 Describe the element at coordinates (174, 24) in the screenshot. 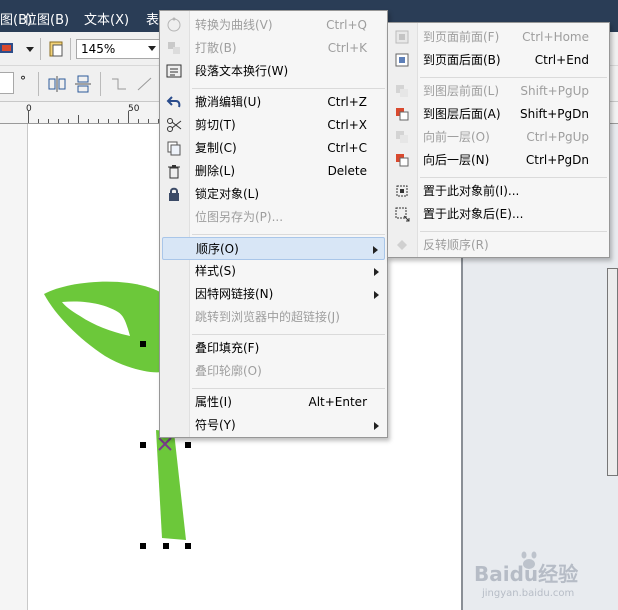

I see `convert-curve-icon` at that location.